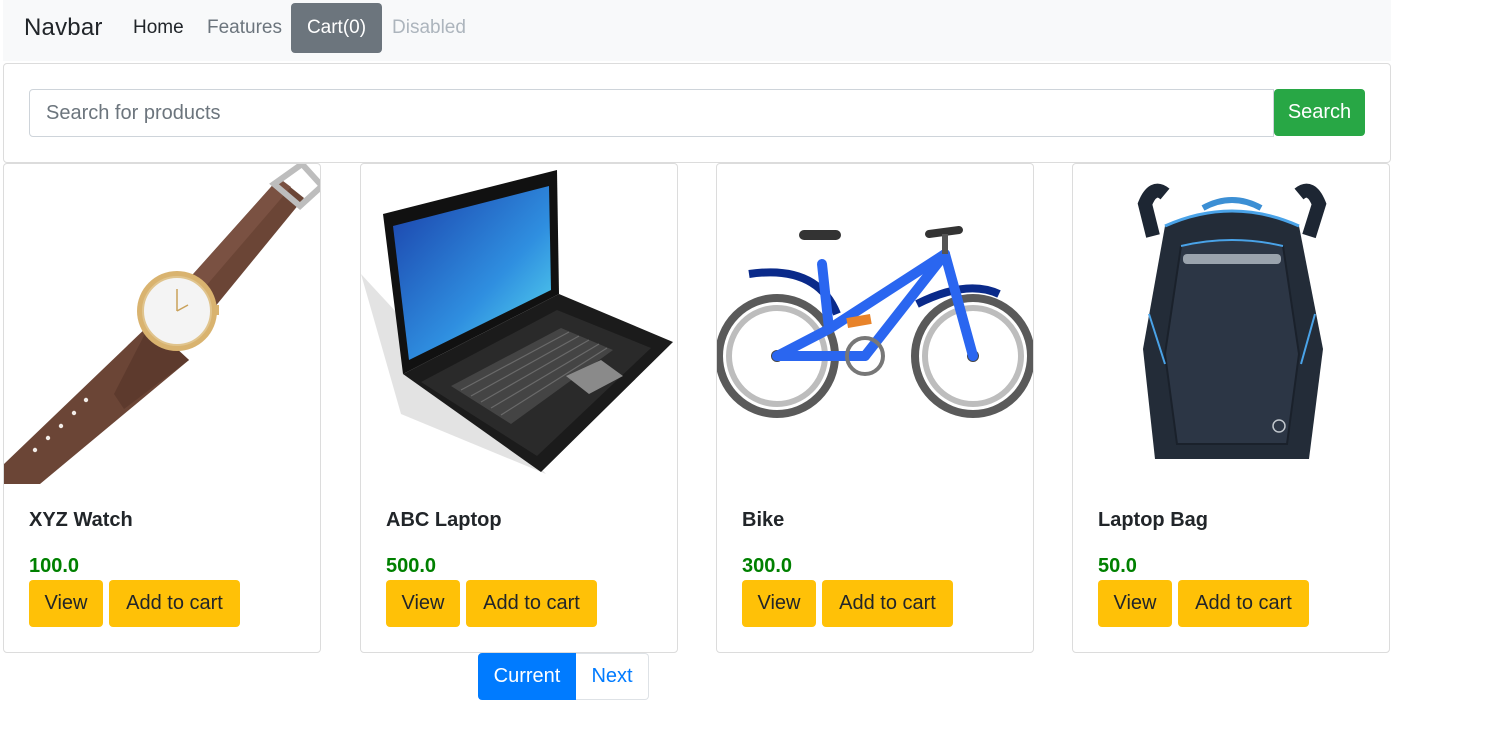 The image size is (1502, 730). What do you see at coordinates (429, 27) in the screenshot?
I see `nav-link-disabled: Disabled` at bounding box center [429, 27].